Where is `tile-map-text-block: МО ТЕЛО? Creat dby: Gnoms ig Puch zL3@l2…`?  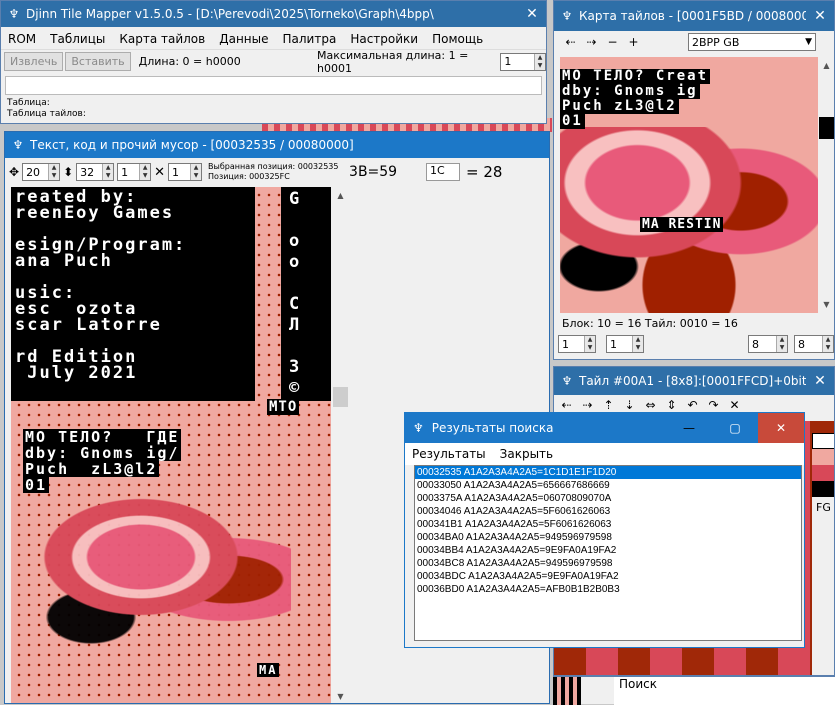
tile-map-text-block: МО ТЕЛО? Creat dby: Gnoms ig Puch zL3@l2… is located at coordinates (635, 99).